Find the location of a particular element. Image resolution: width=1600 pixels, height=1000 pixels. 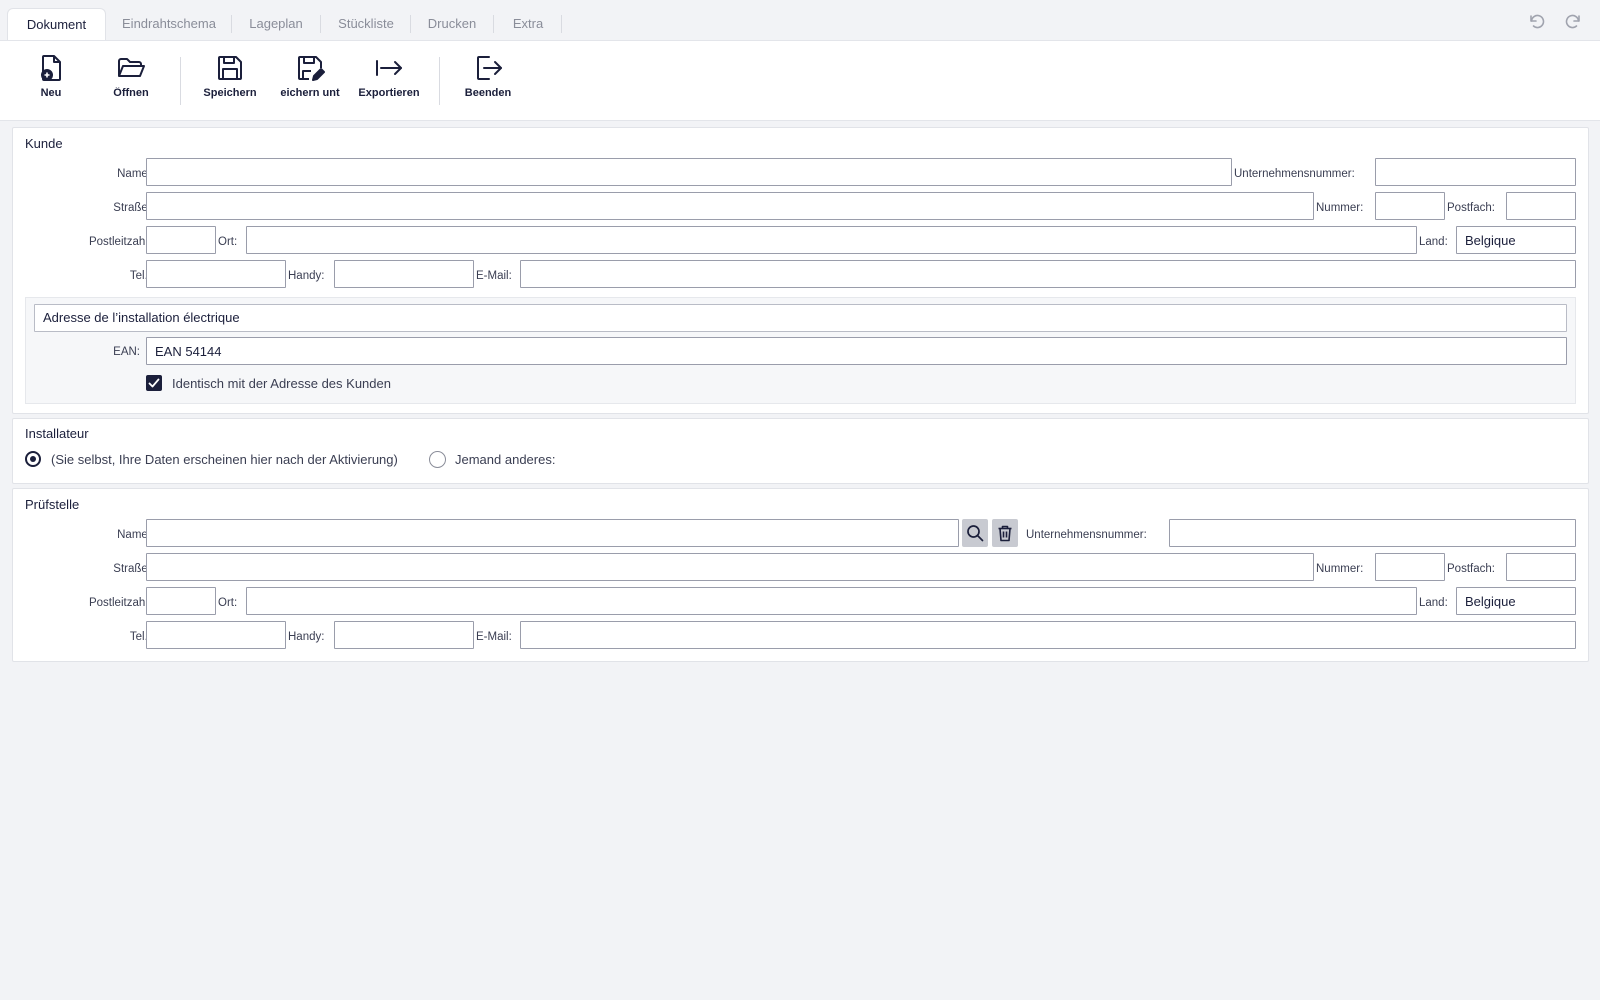

customer-city-label: Ort: is located at coordinates (228, 242).